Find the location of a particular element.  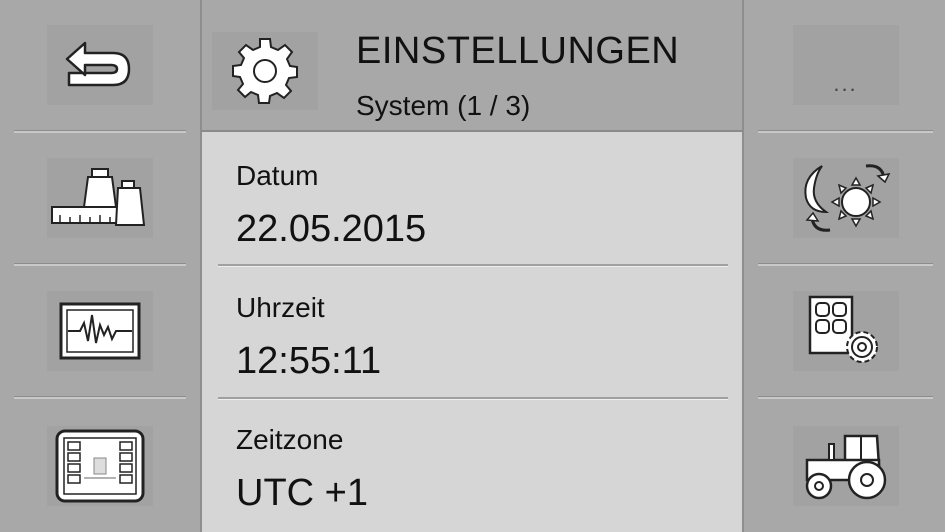

gear-icon-box is located at coordinates (265, 71).